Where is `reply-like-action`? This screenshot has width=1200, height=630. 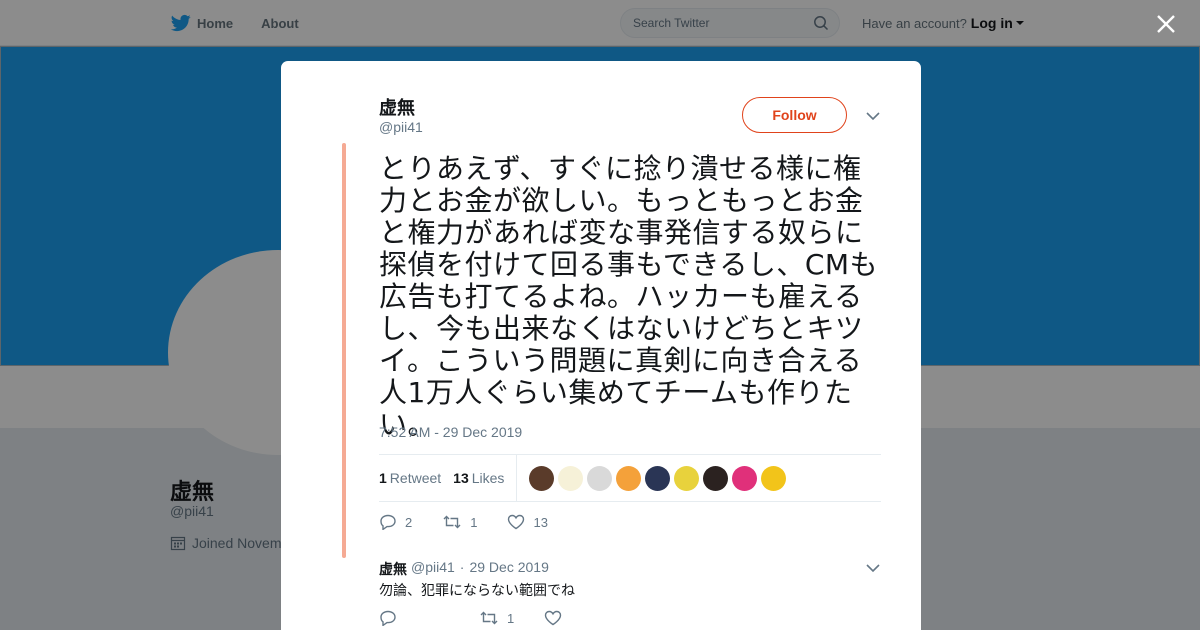
reply-like-action is located at coordinates (557, 618).